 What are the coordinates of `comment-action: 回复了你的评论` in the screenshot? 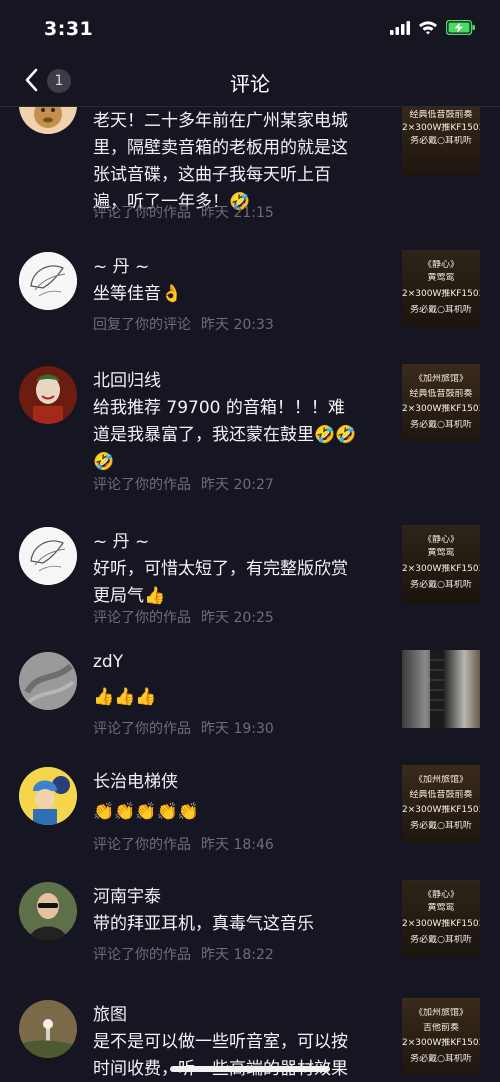 It's located at (142, 325).